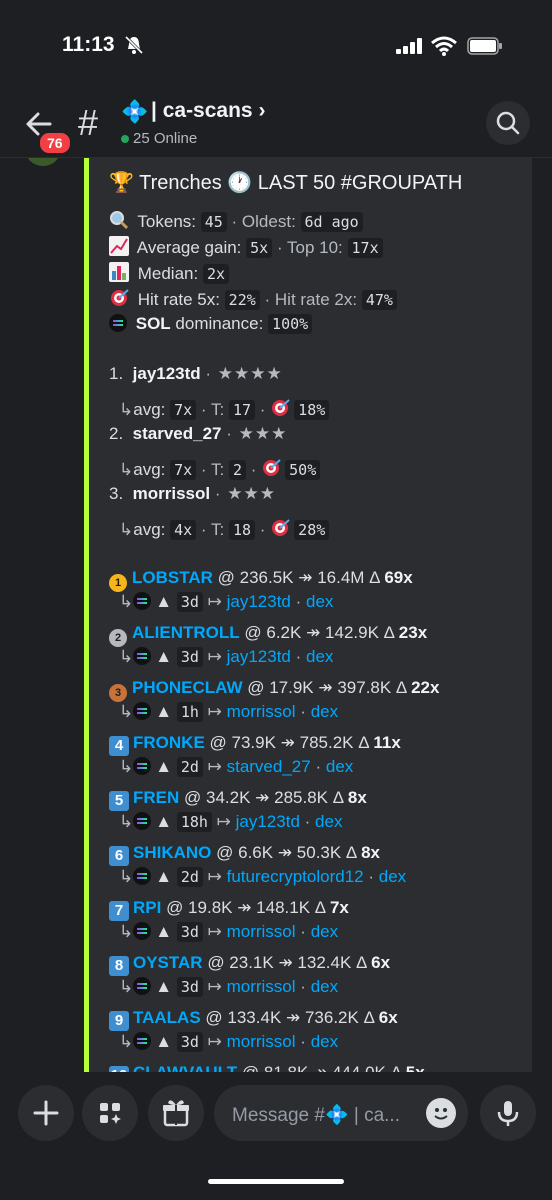 The height and width of the screenshot is (1200, 552). I want to click on token-name: FREN, so click(156, 797).